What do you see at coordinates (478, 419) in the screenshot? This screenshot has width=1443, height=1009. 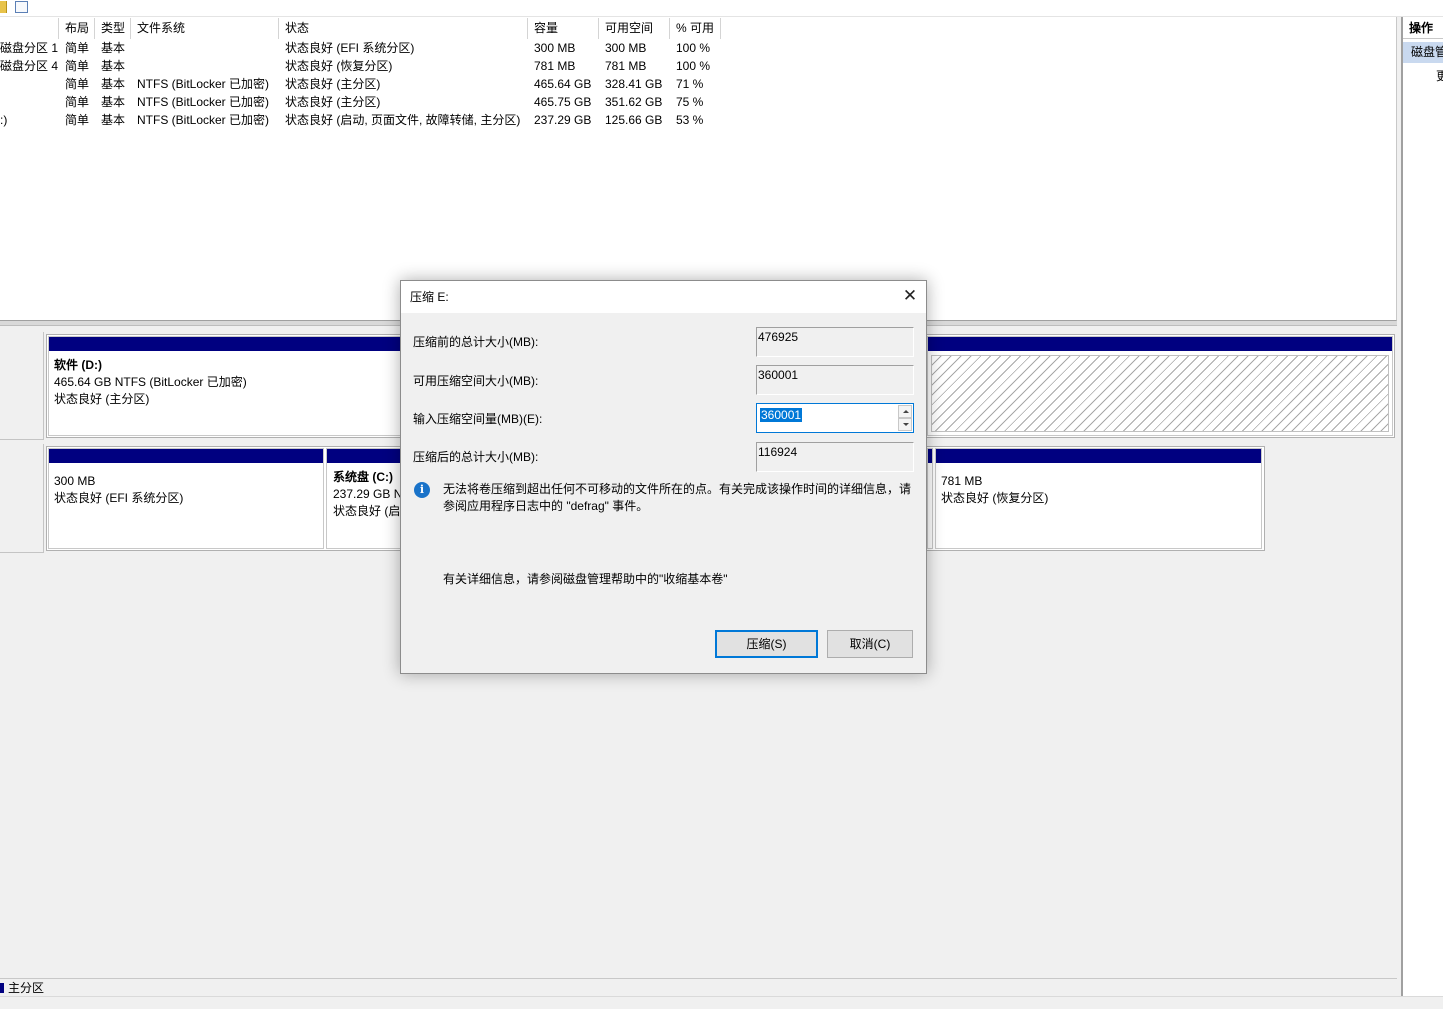 I see `shrink-amount-label: 输入压缩空间量(MB)(E):` at bounding box center [478, 419].